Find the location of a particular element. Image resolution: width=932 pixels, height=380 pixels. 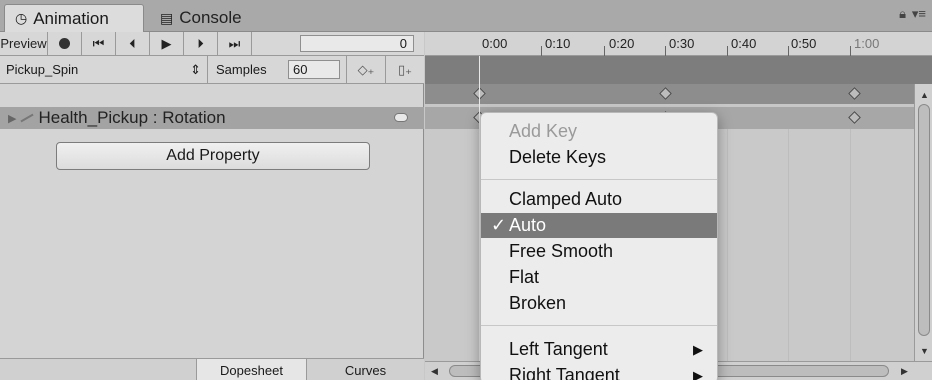

tab-console: ▤ Console is located at coordinates (210, 18).